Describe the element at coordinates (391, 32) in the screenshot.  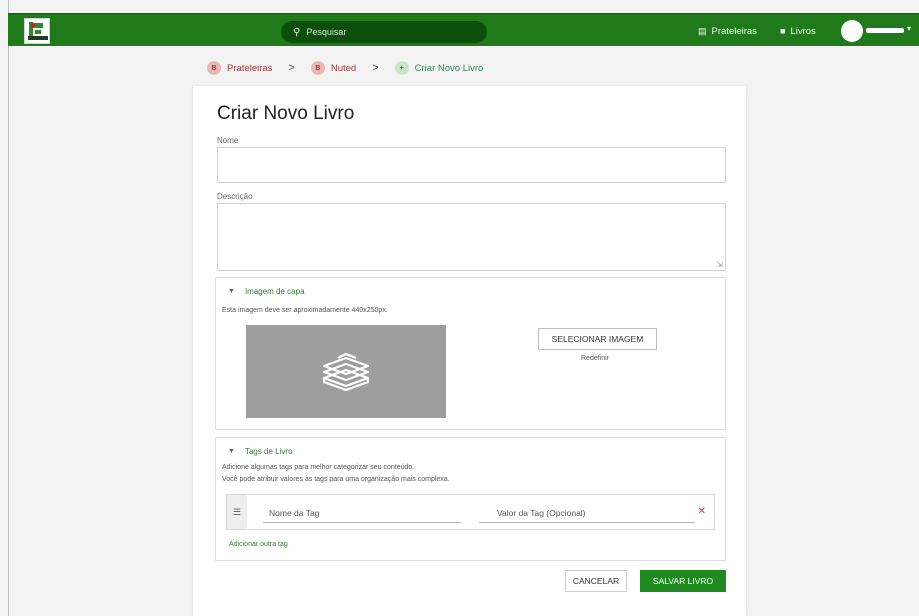
I see `search-input` at that location.